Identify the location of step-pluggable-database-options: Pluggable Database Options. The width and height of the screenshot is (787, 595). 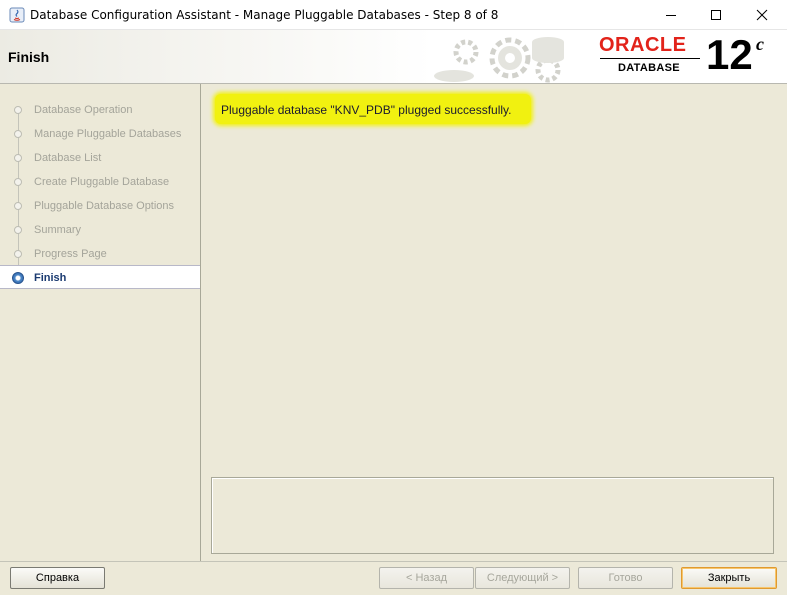
(100, 206).